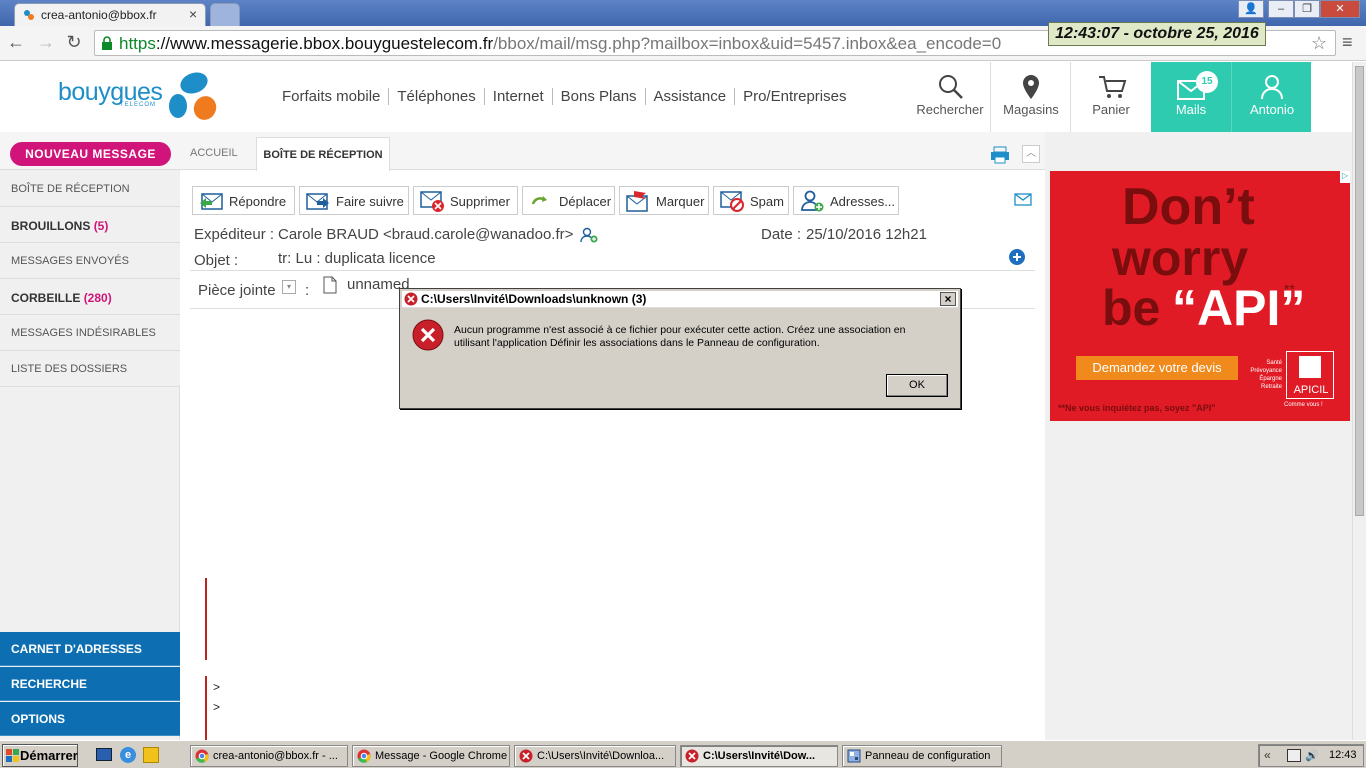  I want to click on attachment-label: Pièce jointe, so click(237, 290).